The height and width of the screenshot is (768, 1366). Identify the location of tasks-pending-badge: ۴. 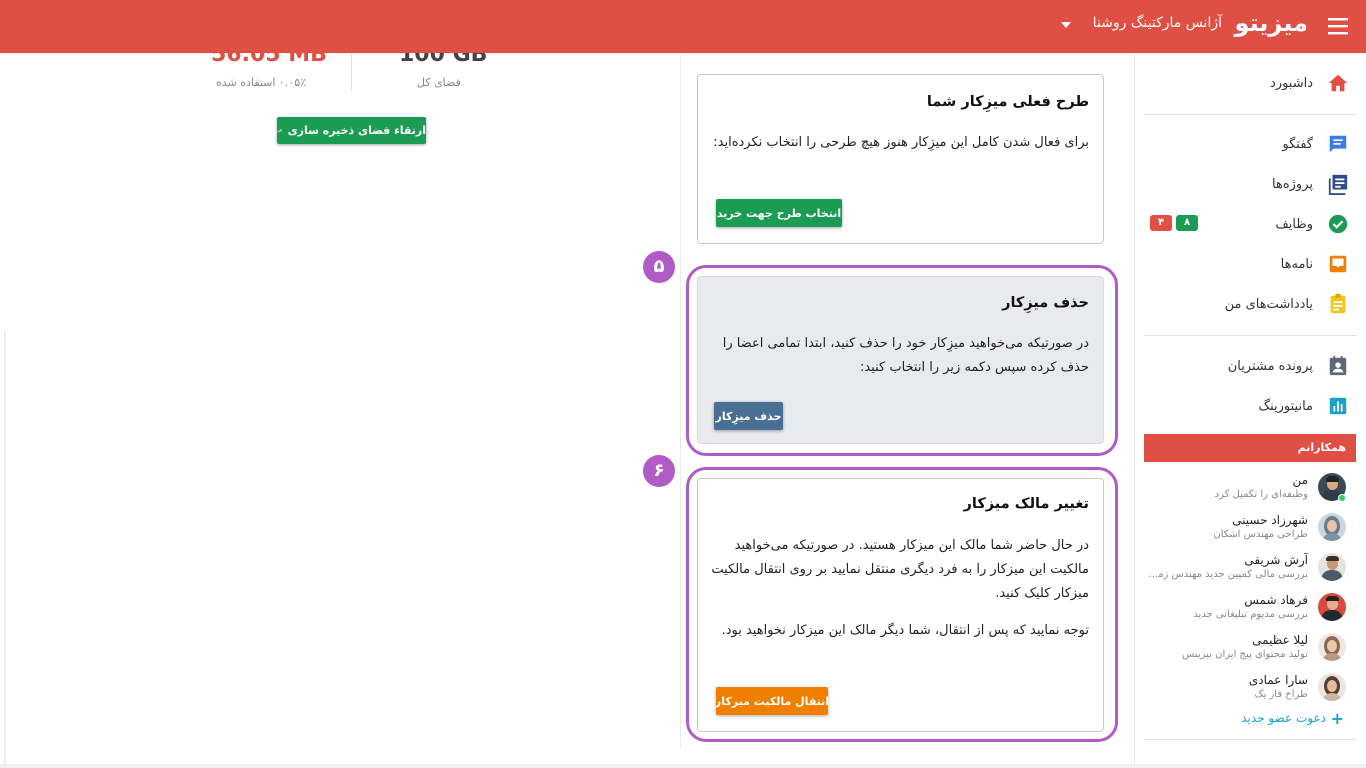
(1161, 223).